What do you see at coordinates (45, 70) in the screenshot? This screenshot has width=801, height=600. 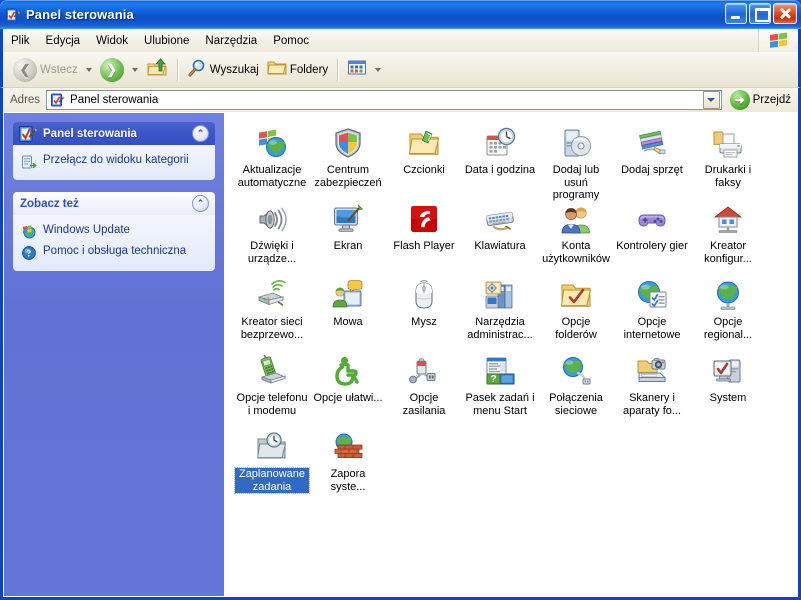 I see `back-button: ❮ Wstecz` at bounding box center [45, 70].